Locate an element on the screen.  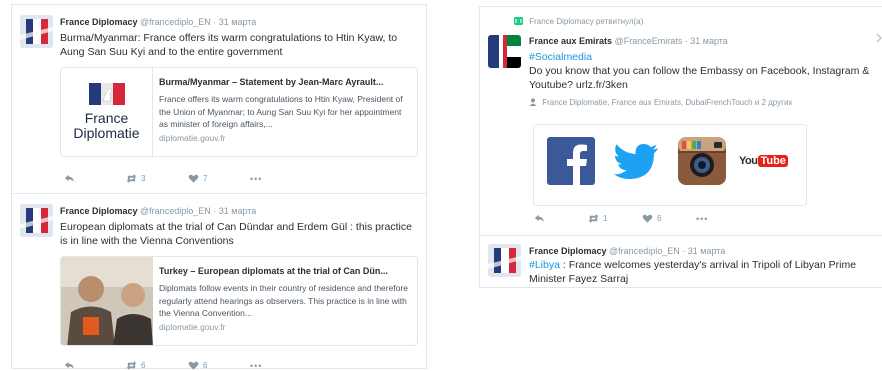
hashtag-link: #Socialmedia is located at coordinates (702, 57).